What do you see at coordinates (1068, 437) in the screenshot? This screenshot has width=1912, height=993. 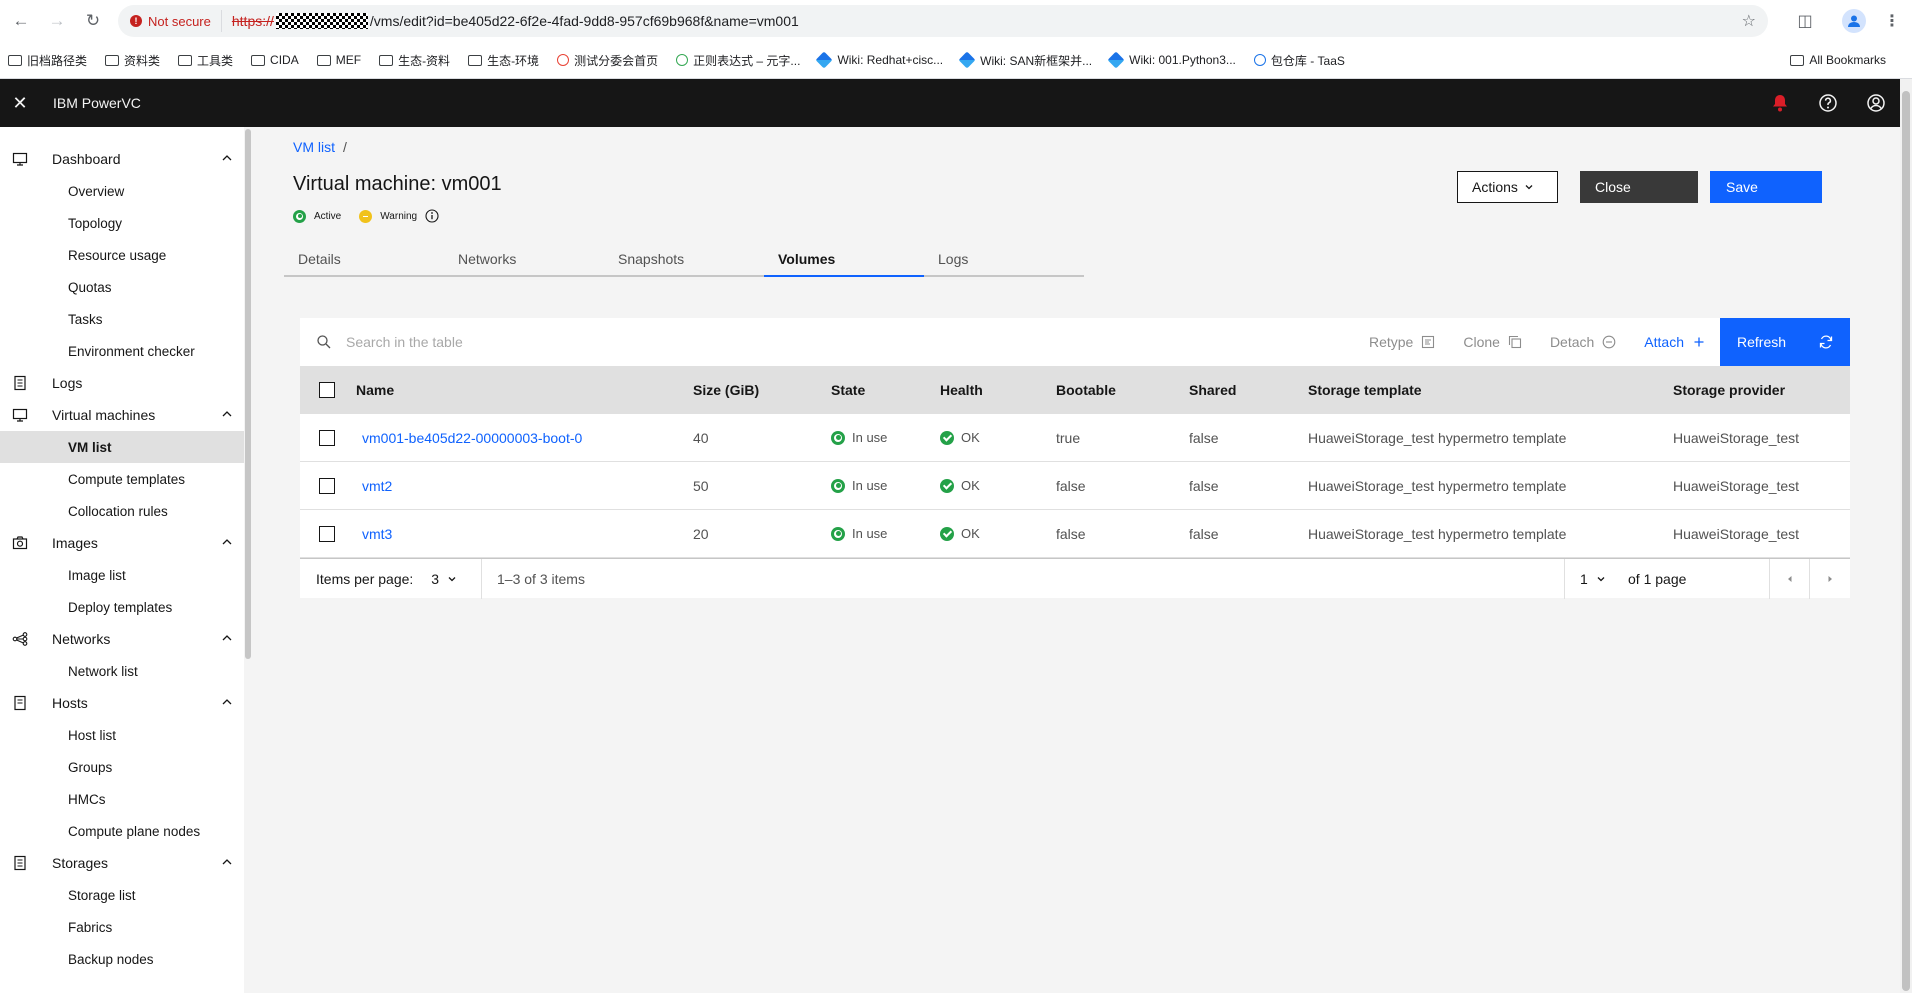 I see `volume-bootable: true` at bounding box center [1068, 437].